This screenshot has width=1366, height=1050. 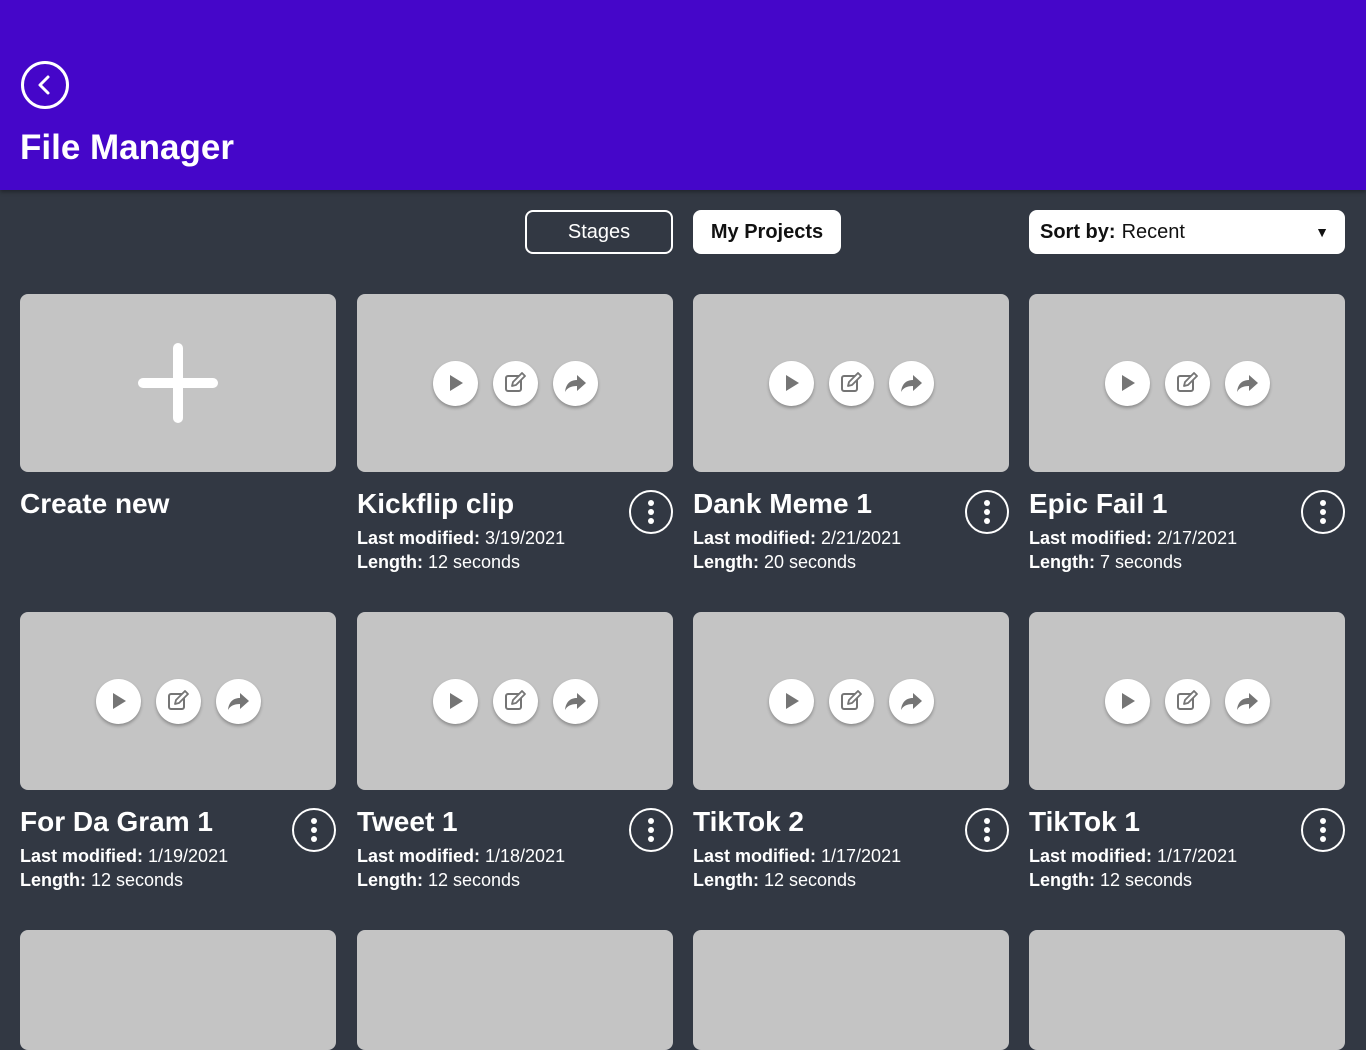 What do you see at coordinates (861, 538) in the screenshot?
I see `last-modified-value: 2/21/2021` at bounding box center [861, 538].